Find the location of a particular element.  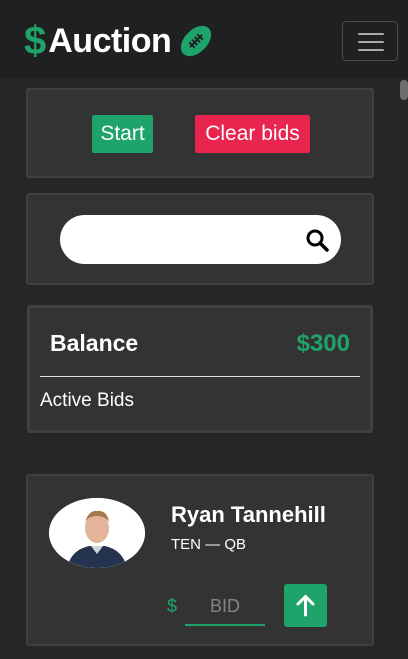

balance-value: $300 is located at coordinates (323, 343).